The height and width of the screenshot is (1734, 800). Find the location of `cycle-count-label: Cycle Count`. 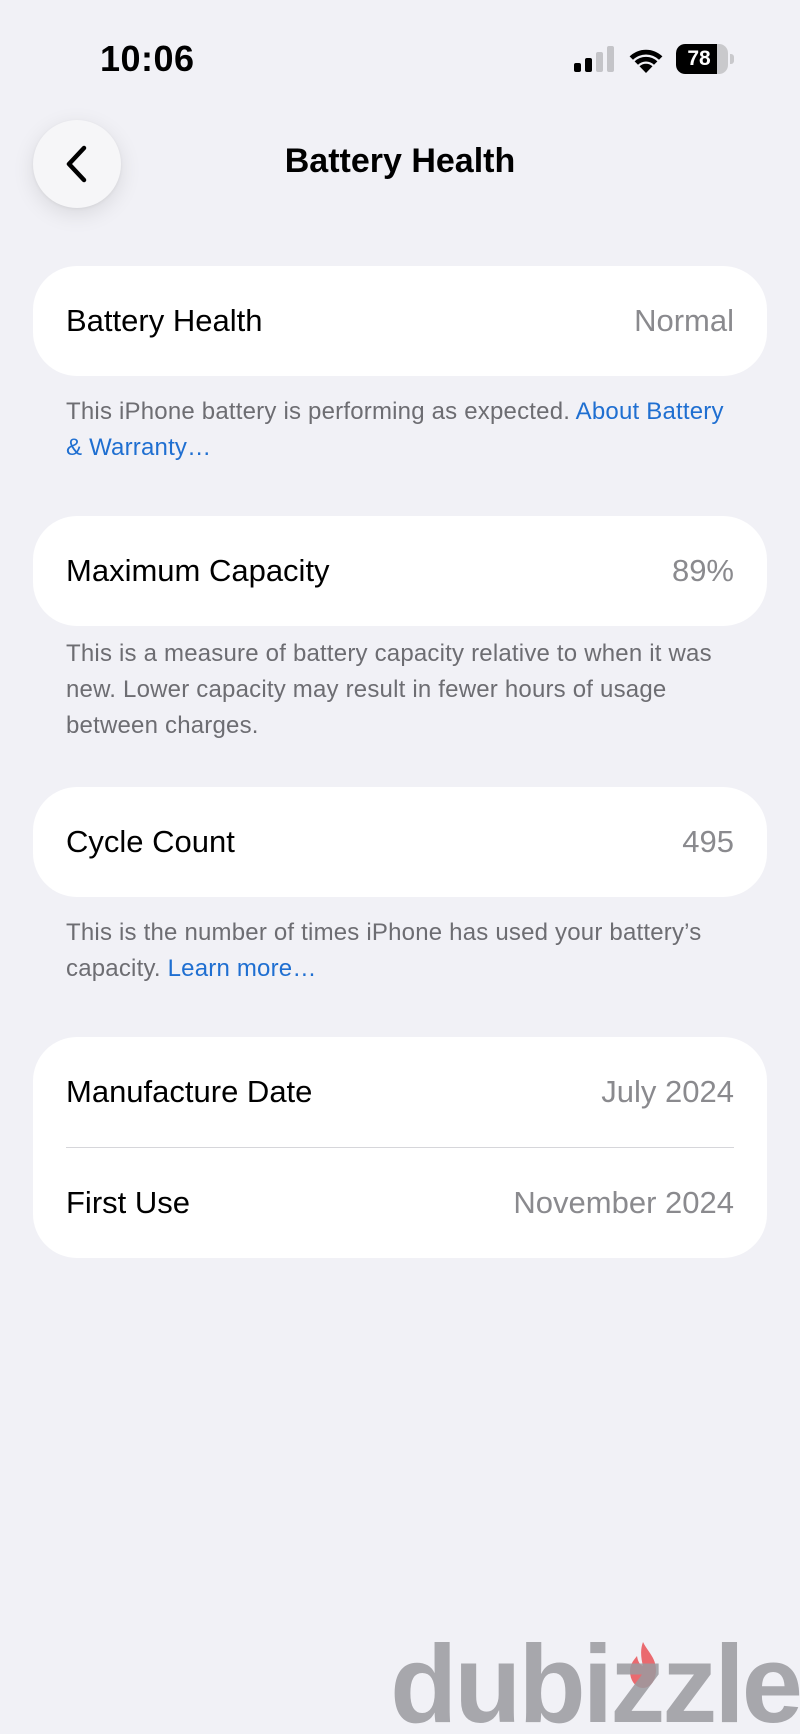

cycle-count-label: Cycle Count is located at coordinates (150, 841).